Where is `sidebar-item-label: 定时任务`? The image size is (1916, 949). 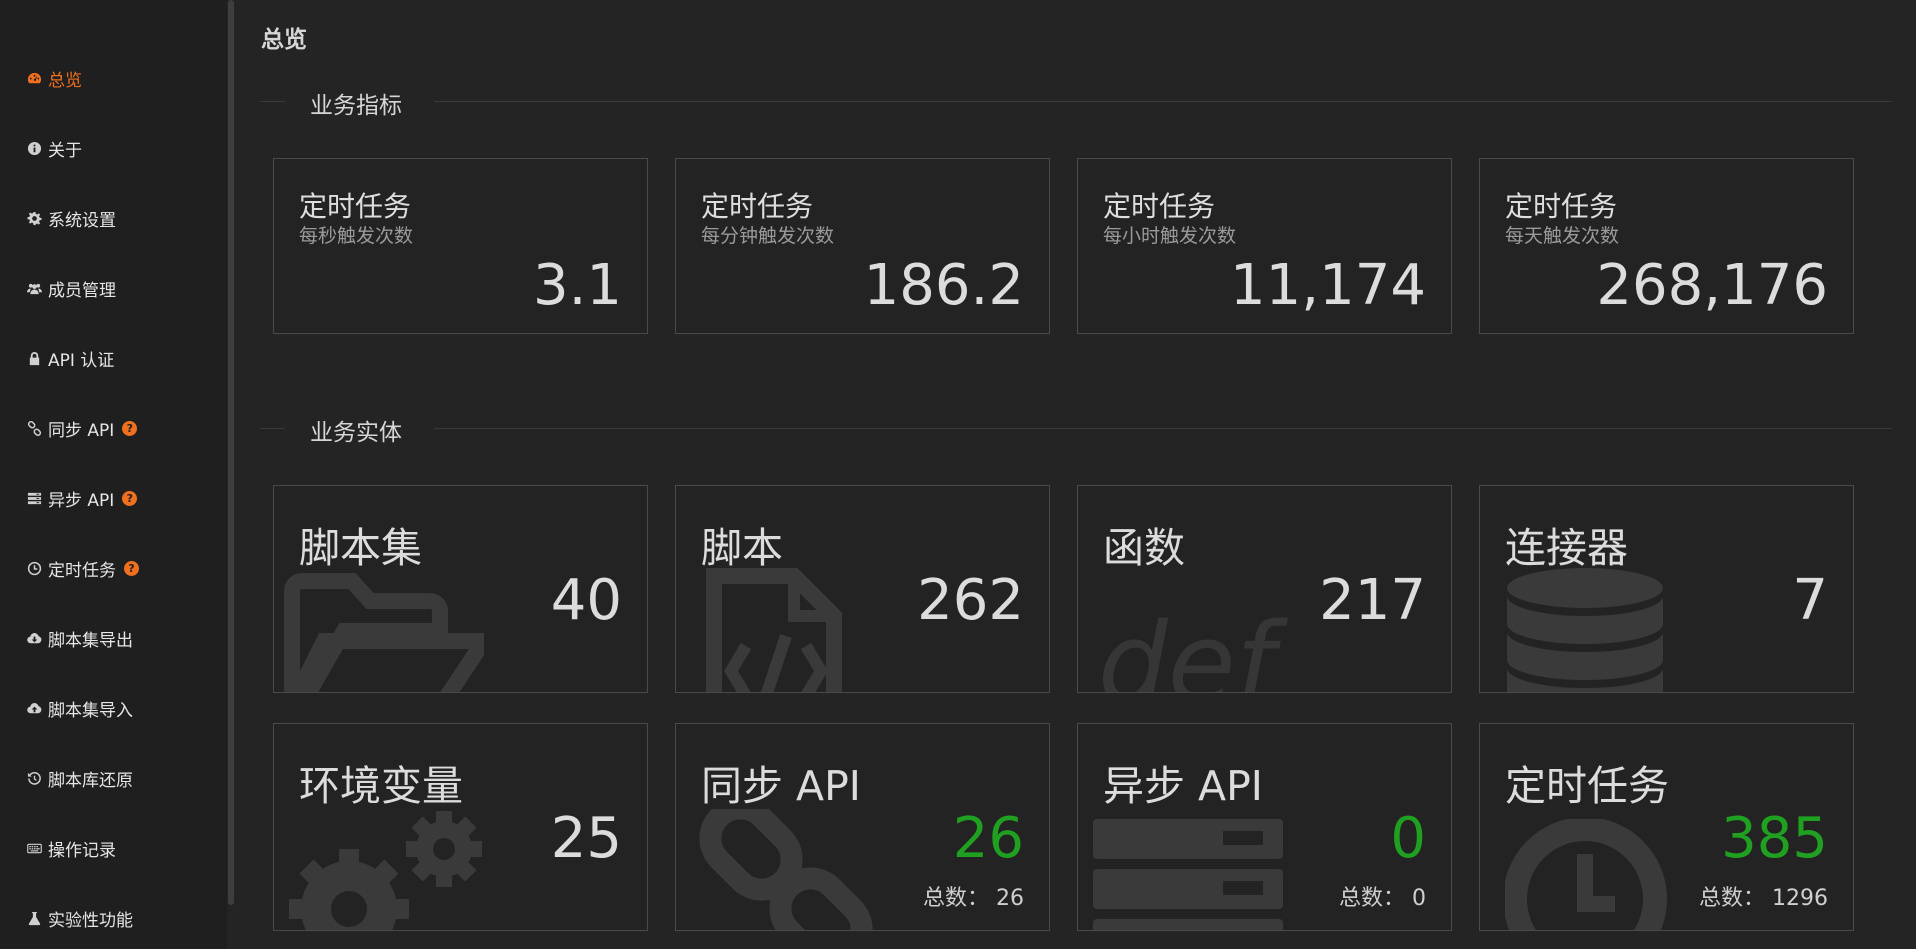 sidebar-item-label: 定时任务 is located at coordinates (82, 570).